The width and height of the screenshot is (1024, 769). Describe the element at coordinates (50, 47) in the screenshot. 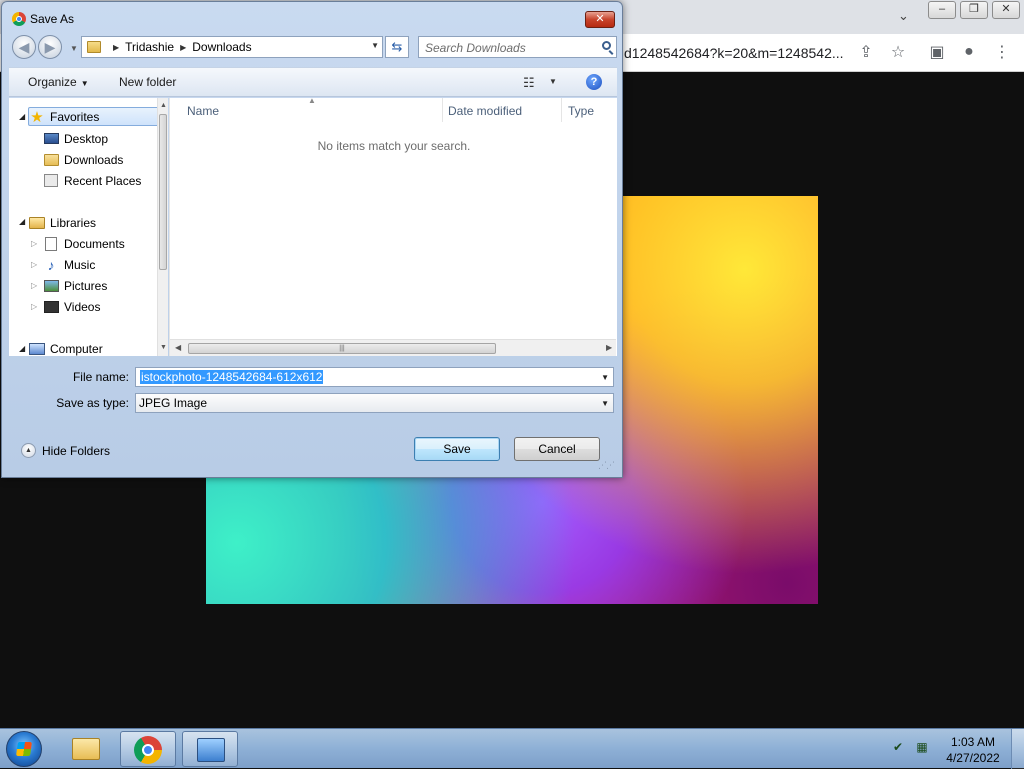

I see `forward-arrow-icon: ▶` at that location.